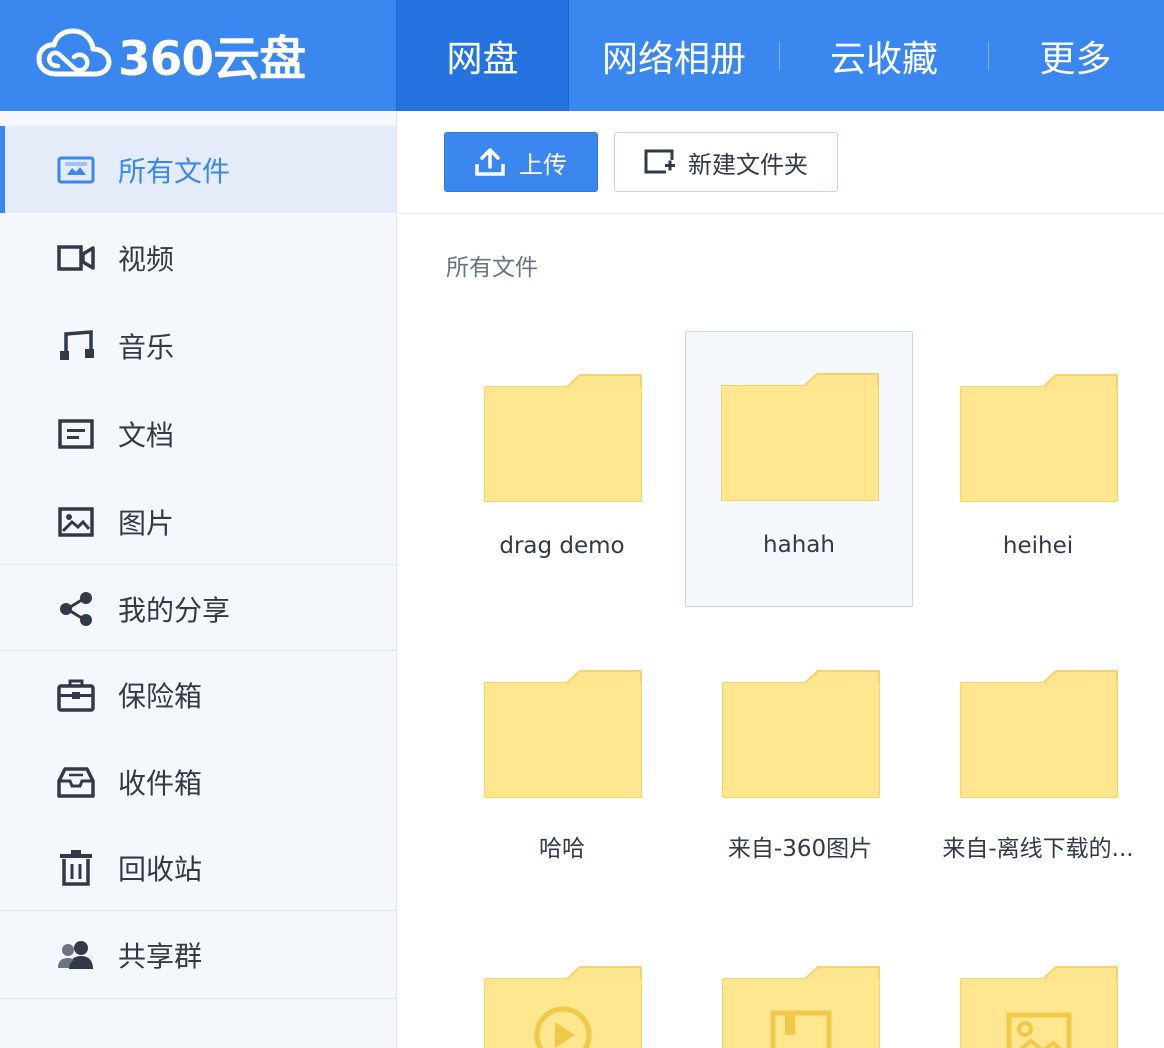 The image size is (1164, 1048). Describe the element at coordinates (748, 164) in the screenshot. I see `new-folder-button-label: 新建文件夹` at that location.